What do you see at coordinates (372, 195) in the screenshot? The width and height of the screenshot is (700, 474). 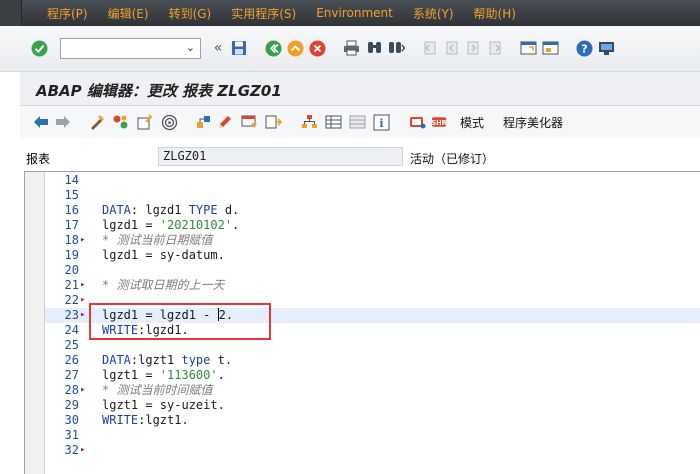 I see `code-line: 15` at bounding box center [372, 195].